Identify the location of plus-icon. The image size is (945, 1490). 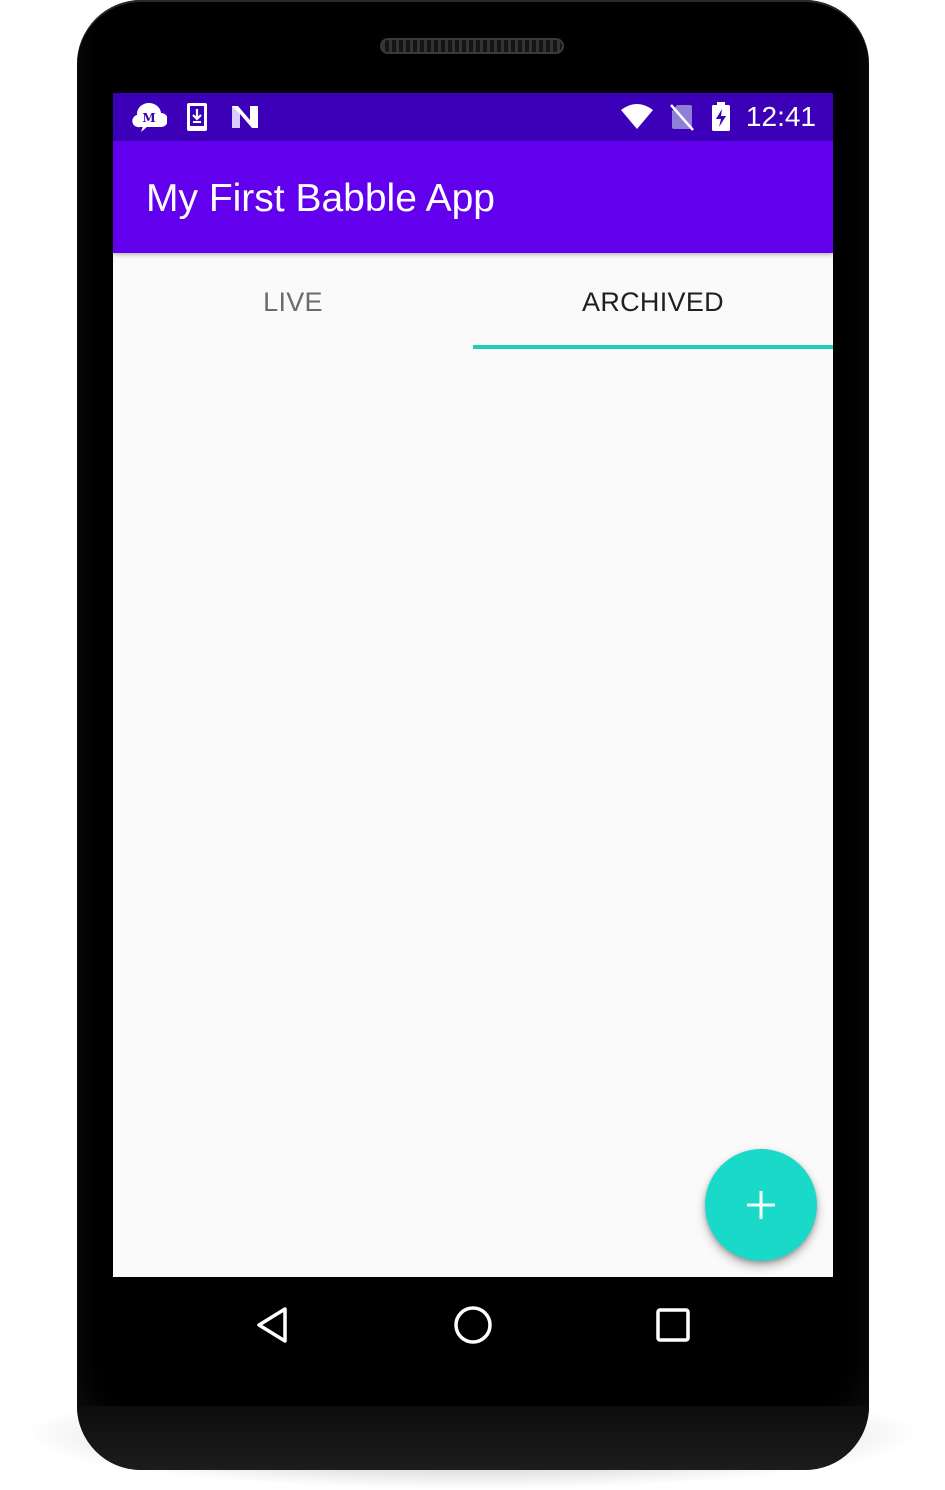
(761, 1205).